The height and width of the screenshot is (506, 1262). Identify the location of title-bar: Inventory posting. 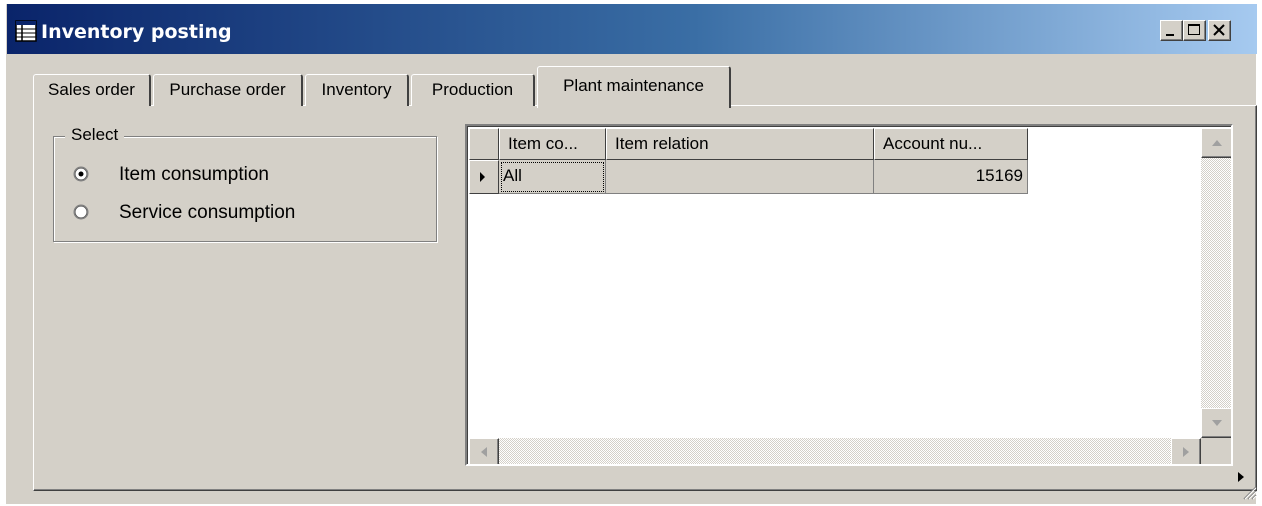
(632, 29).